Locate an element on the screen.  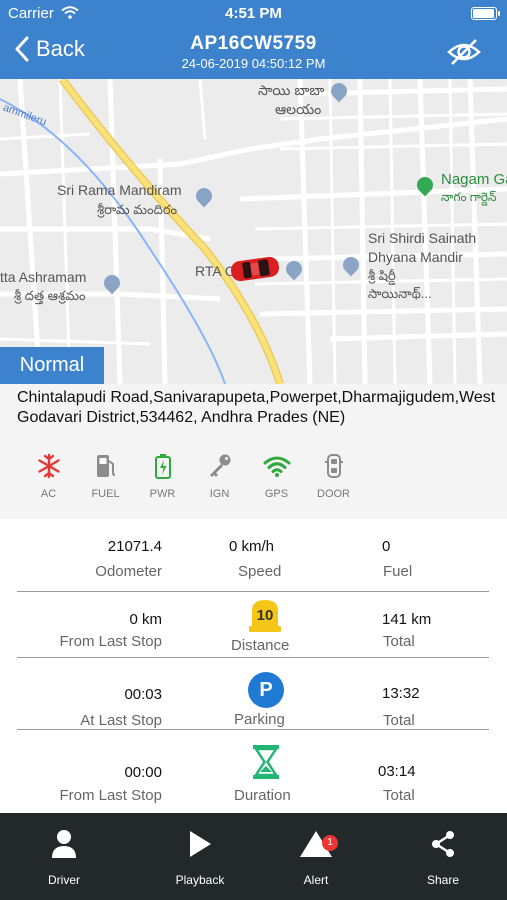
nav-bar: Back AP16CW5759 24-06-2019 04:50:12 PM is located at coordinates (253, 52).